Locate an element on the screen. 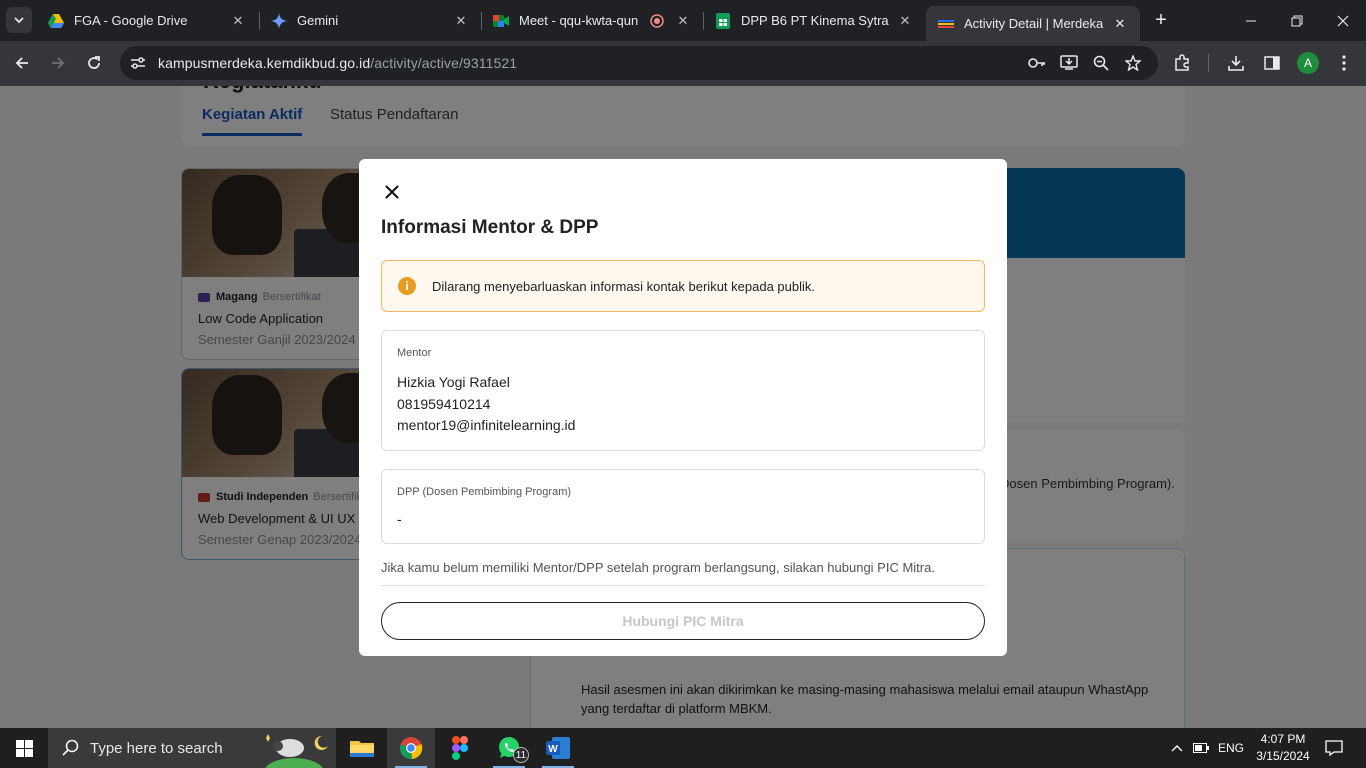 Image resolution: width=1366 pixels, height=768 pixels. taskbar-whatsapp: 11 is located at coordinates (509, 748).